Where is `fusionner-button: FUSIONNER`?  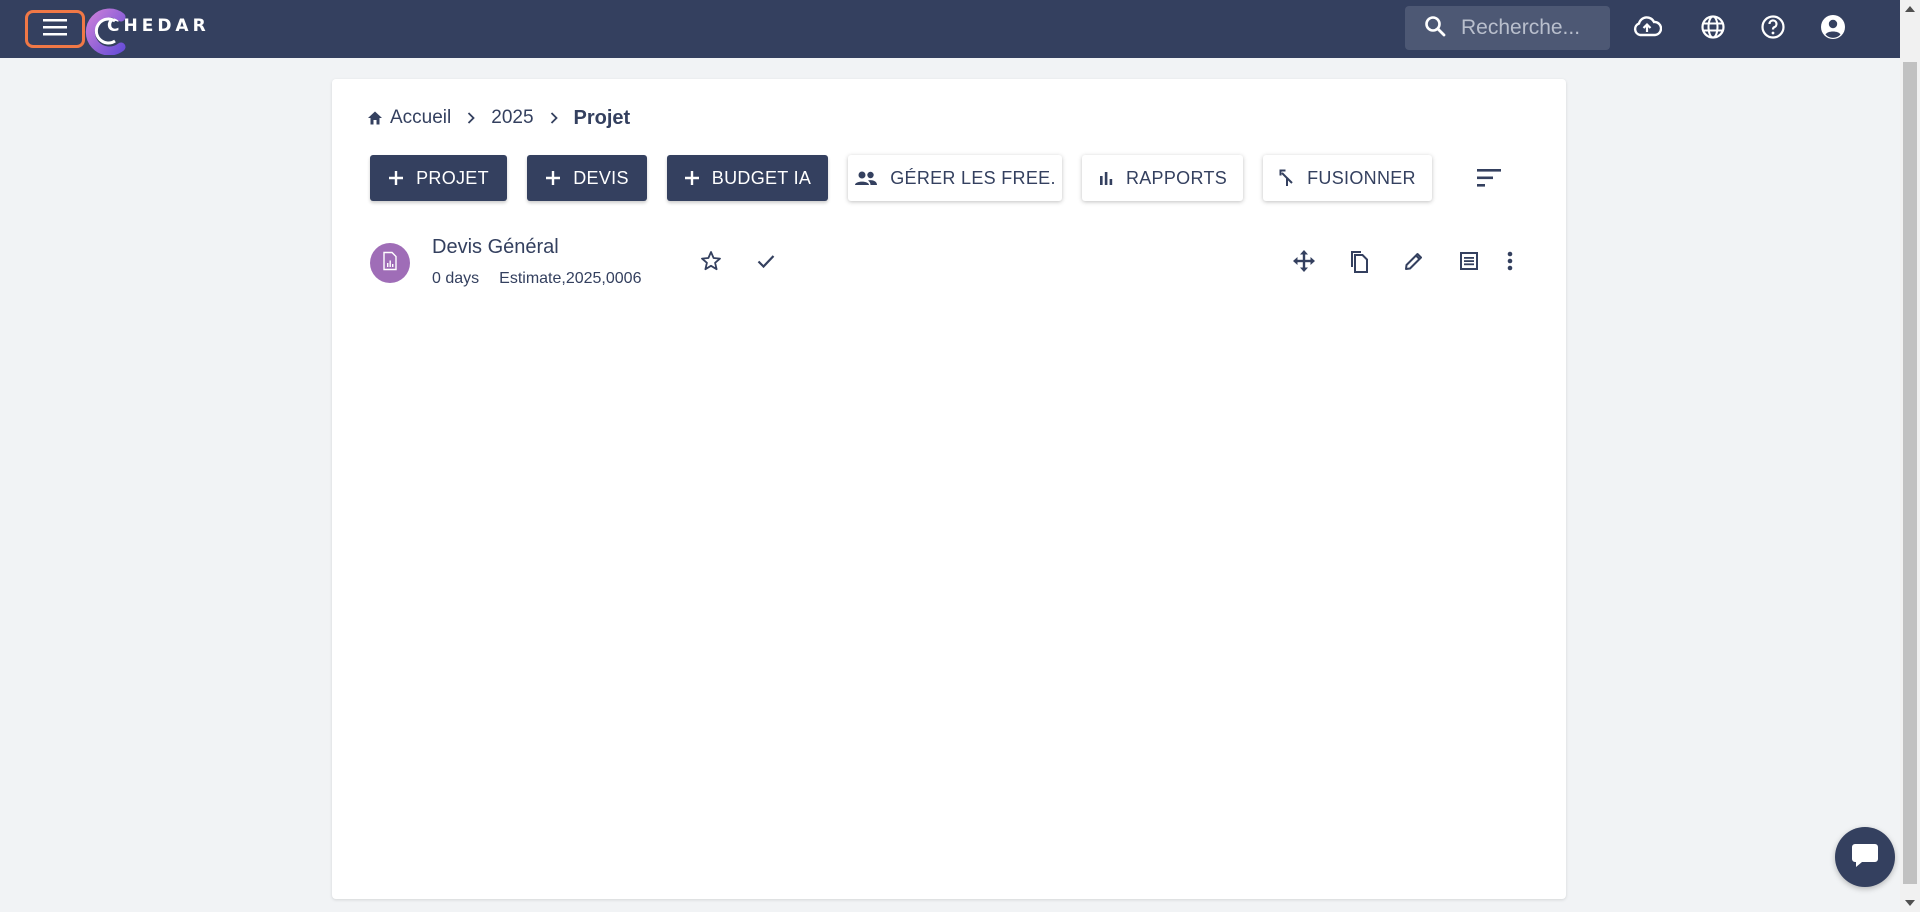
fusionner-button: FUSIONNER is located at coordinates (1347, 178).